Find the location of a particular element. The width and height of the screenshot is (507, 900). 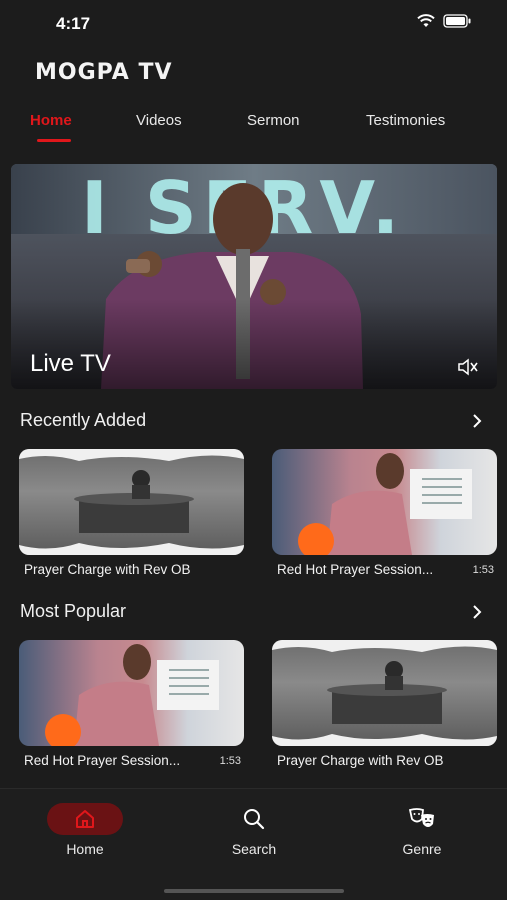

live-tv-label: Live TV is located at coordinates (70, 363).